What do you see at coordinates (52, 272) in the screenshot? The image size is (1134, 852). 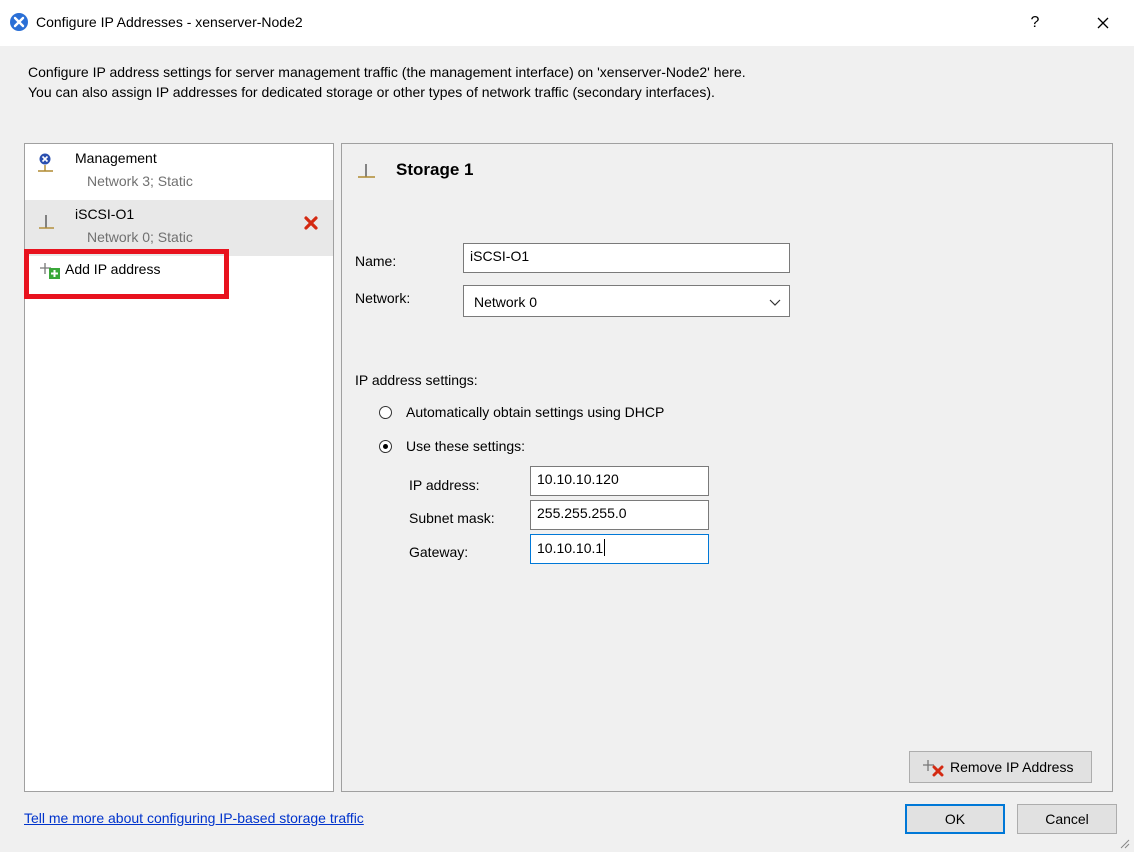 I see `add-ip-icon` at bounding box center [52, 272].